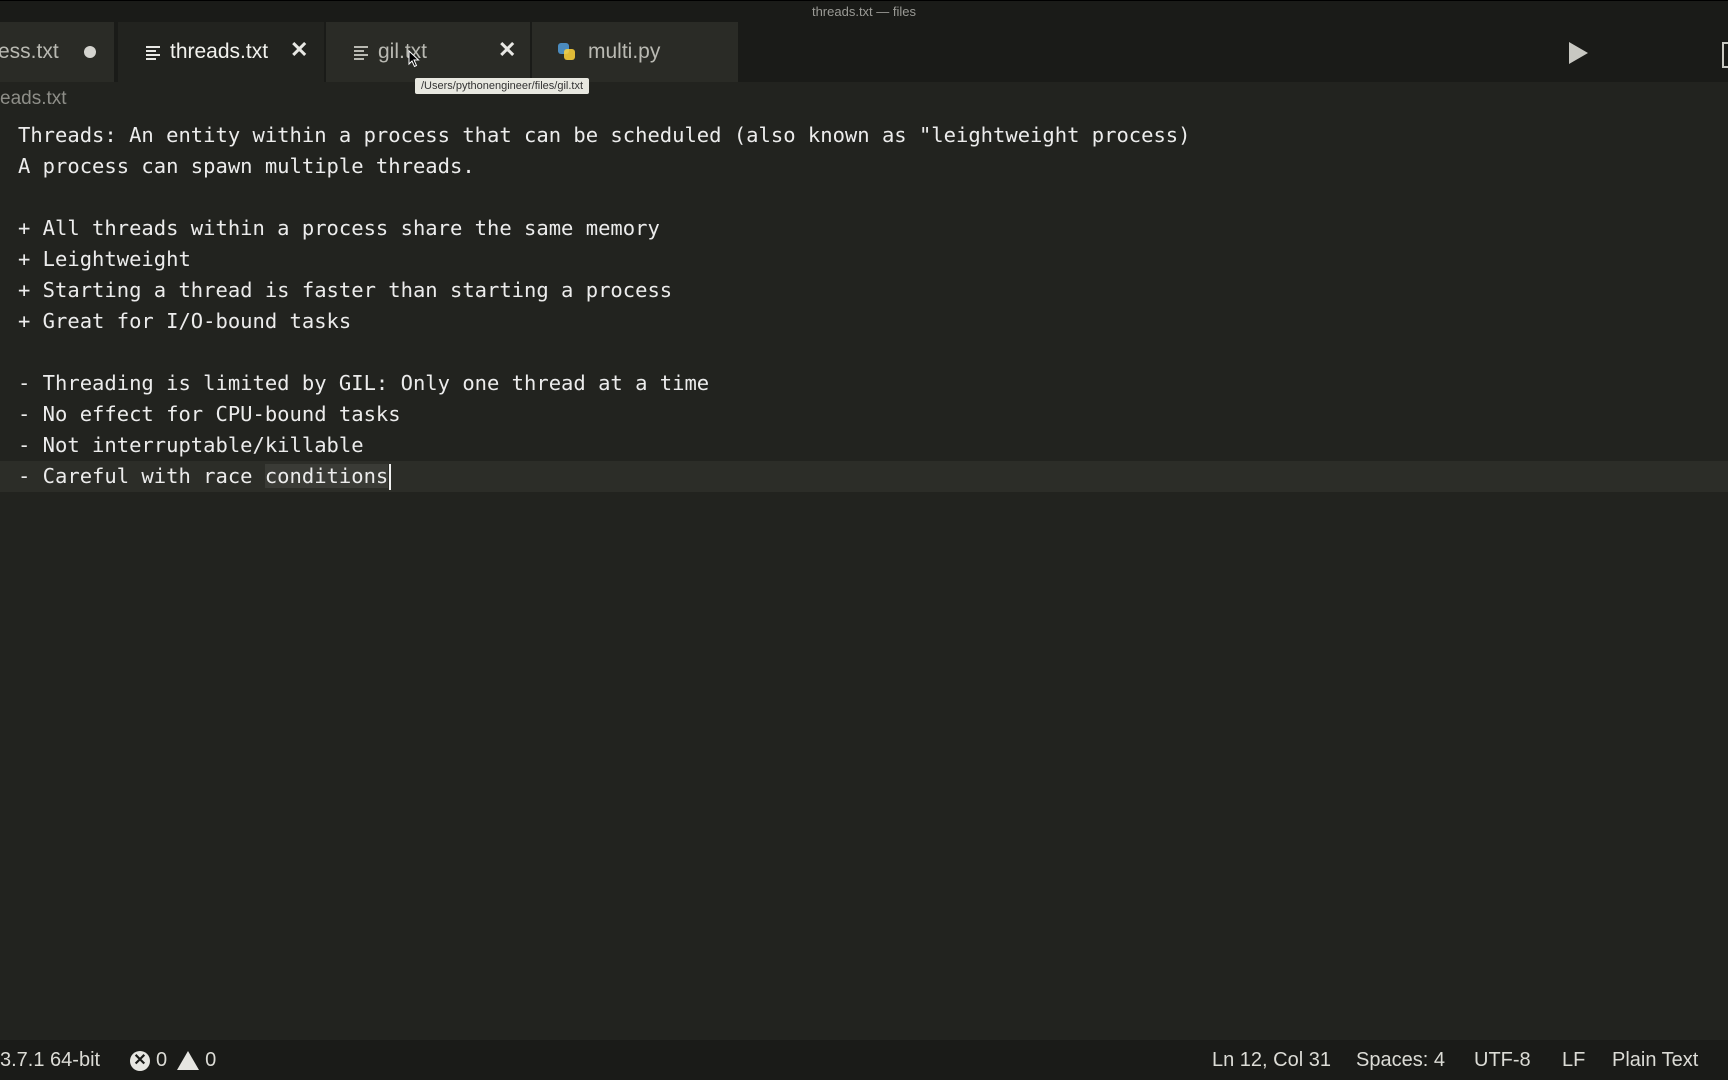 Image resolution: width=1728 pixels, height=1080 pixels. Describe the element at coordinates (864, 11) in the screenshot. I see `window-title: threads.txt — files` at that location.